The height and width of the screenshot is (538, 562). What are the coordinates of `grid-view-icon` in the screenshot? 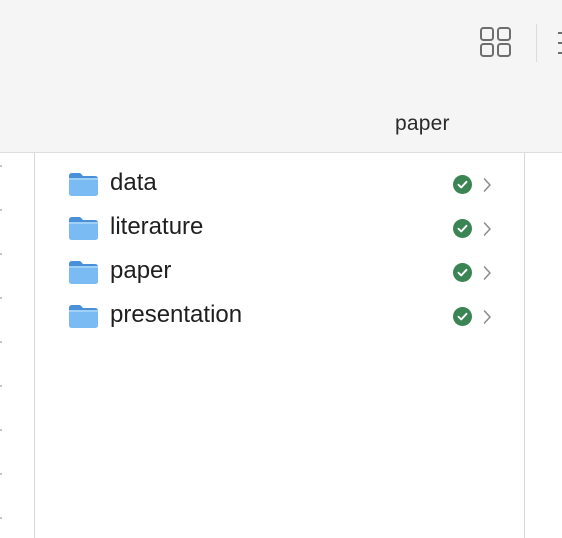 It's located at (495, 42).